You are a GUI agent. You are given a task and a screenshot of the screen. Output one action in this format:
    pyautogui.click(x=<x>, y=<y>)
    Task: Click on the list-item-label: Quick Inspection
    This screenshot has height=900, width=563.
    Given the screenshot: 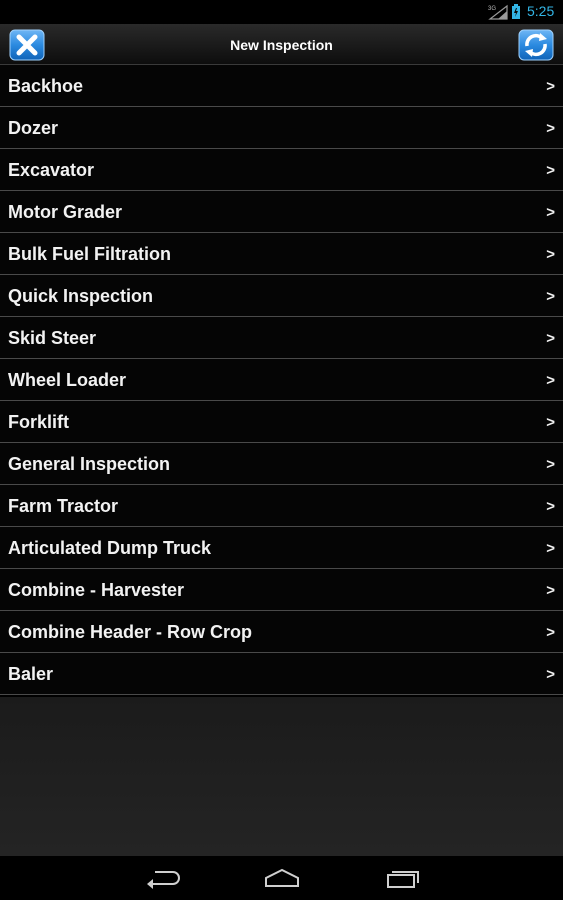 What is the action you would take?
    pyautogui.click(x=81, y=296)
    